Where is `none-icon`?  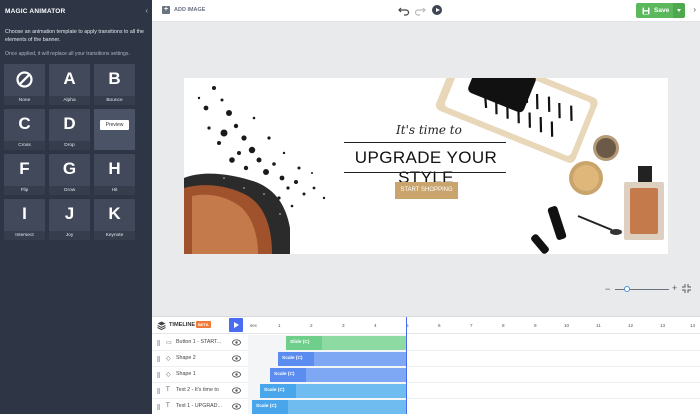 none-icon is located at coordinates (24, 79).